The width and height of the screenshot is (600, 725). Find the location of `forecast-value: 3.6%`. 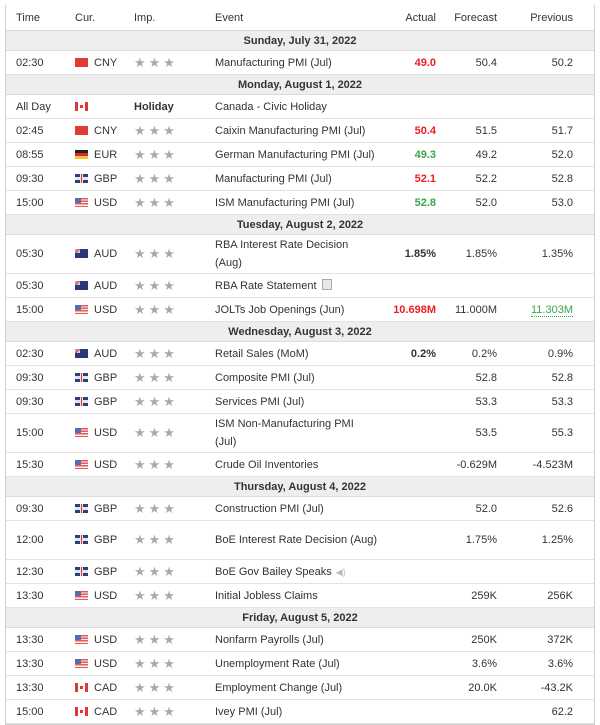

forecast-value: 3.6% is located at coordinates (466, 663).